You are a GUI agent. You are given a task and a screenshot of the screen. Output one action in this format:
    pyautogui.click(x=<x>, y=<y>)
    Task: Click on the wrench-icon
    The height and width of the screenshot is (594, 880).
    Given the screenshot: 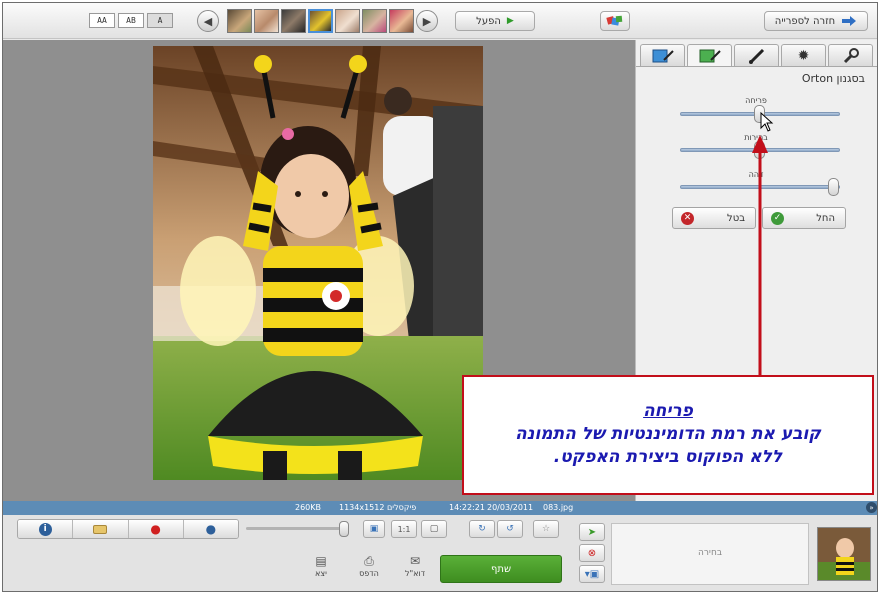 What is the action you would take?
    pyautogui.click(x=851, y=55)
    